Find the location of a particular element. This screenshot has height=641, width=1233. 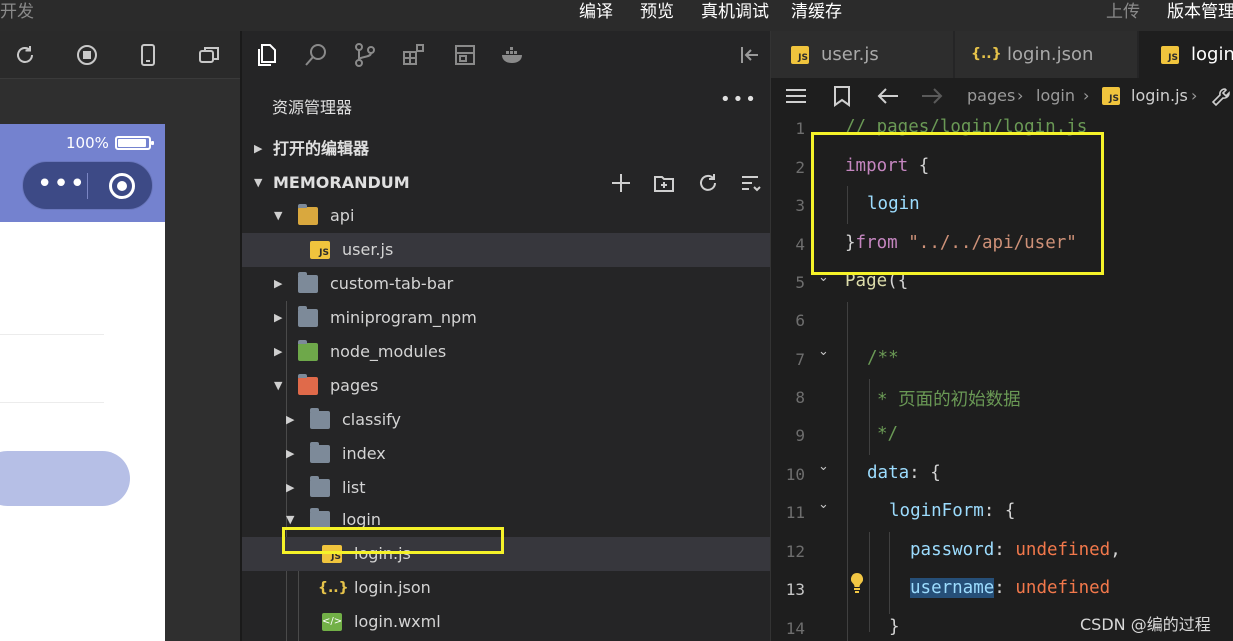

arrow-left-icon is located at coordinates (888, 96).